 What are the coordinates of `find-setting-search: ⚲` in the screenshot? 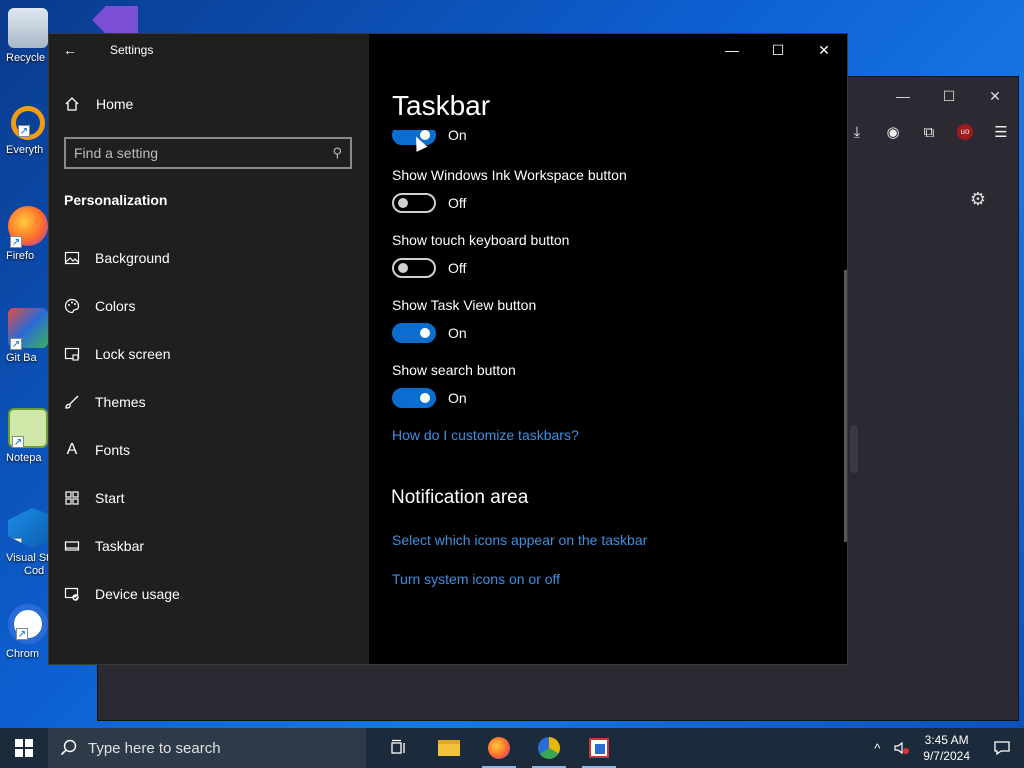 It's located at (208, 153).